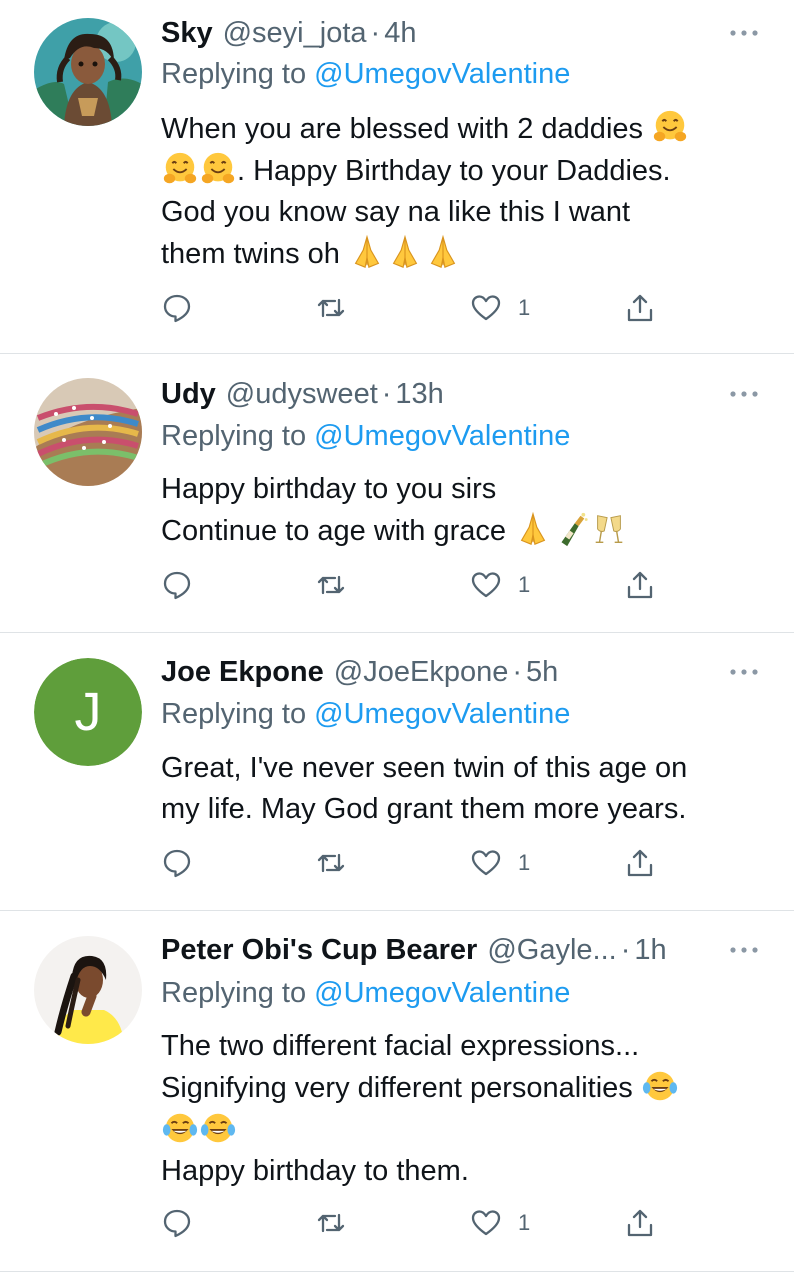 This screenshot has width=794, height=1280. What do you see at coordinates (400, 33) in the screenshot?
I see `timestamp: 4h` at bounding box center [400, 33].